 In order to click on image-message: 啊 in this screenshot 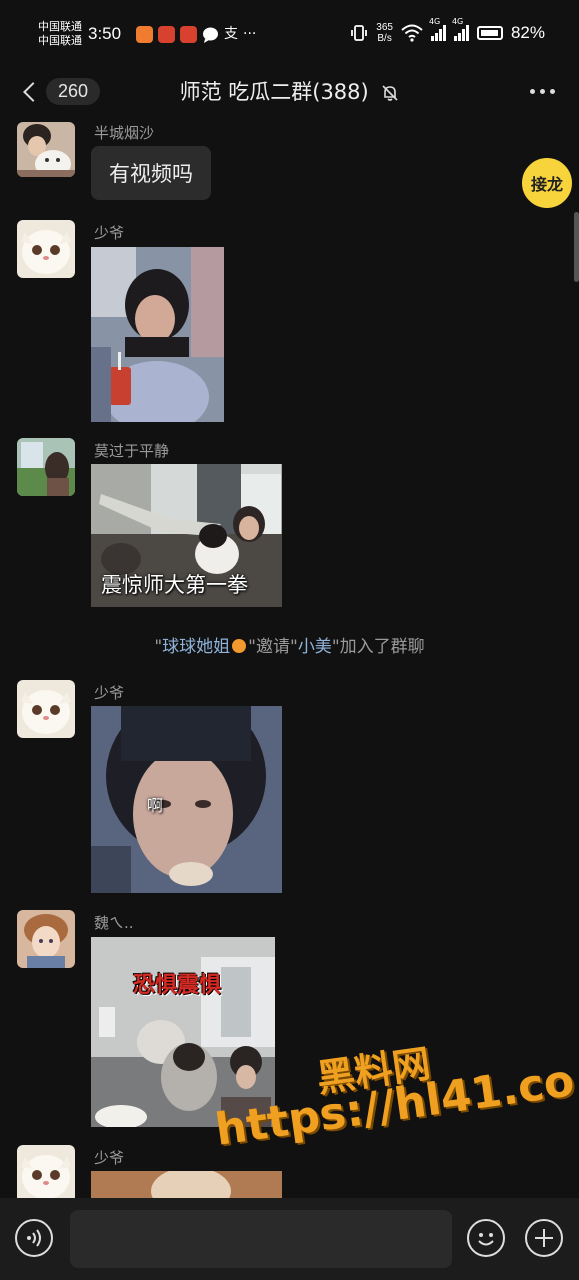, I will do `click(186, 799)`.